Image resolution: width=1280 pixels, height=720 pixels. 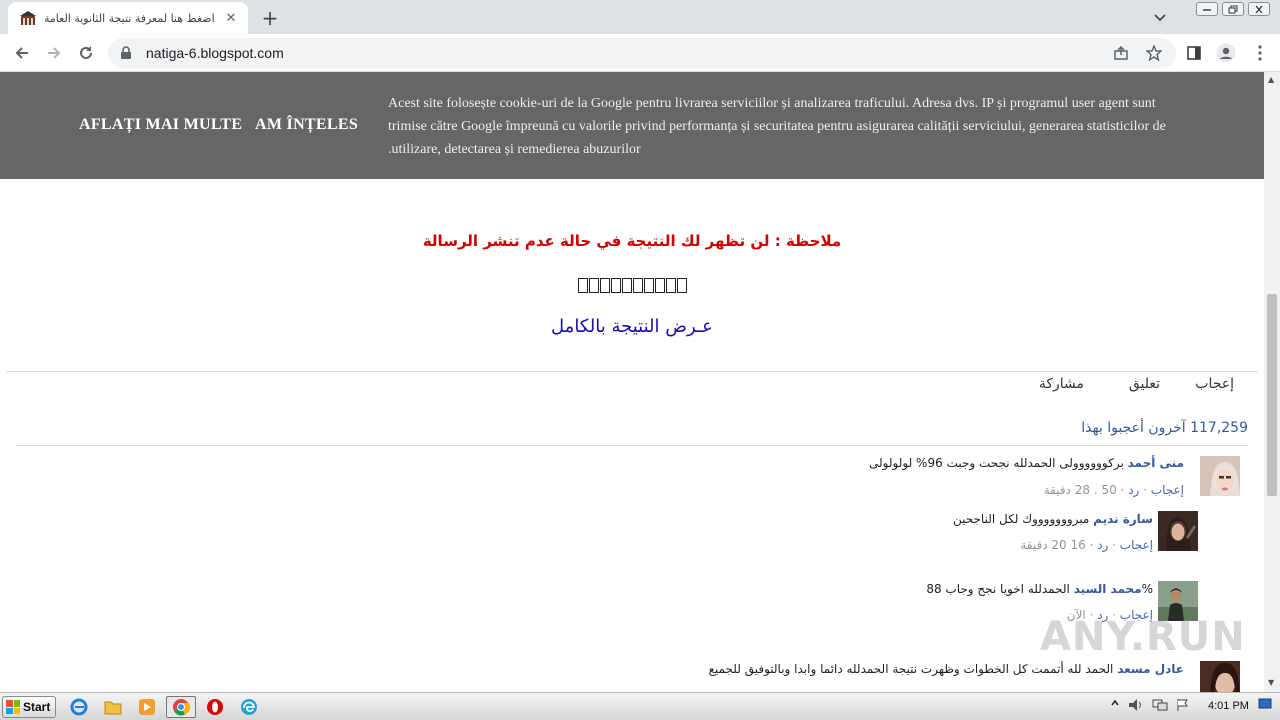 What do you see at coordinates (1260, 53) in the screenshot?
I see `menu-kebab-icon` at bounding box center [1260, 53].